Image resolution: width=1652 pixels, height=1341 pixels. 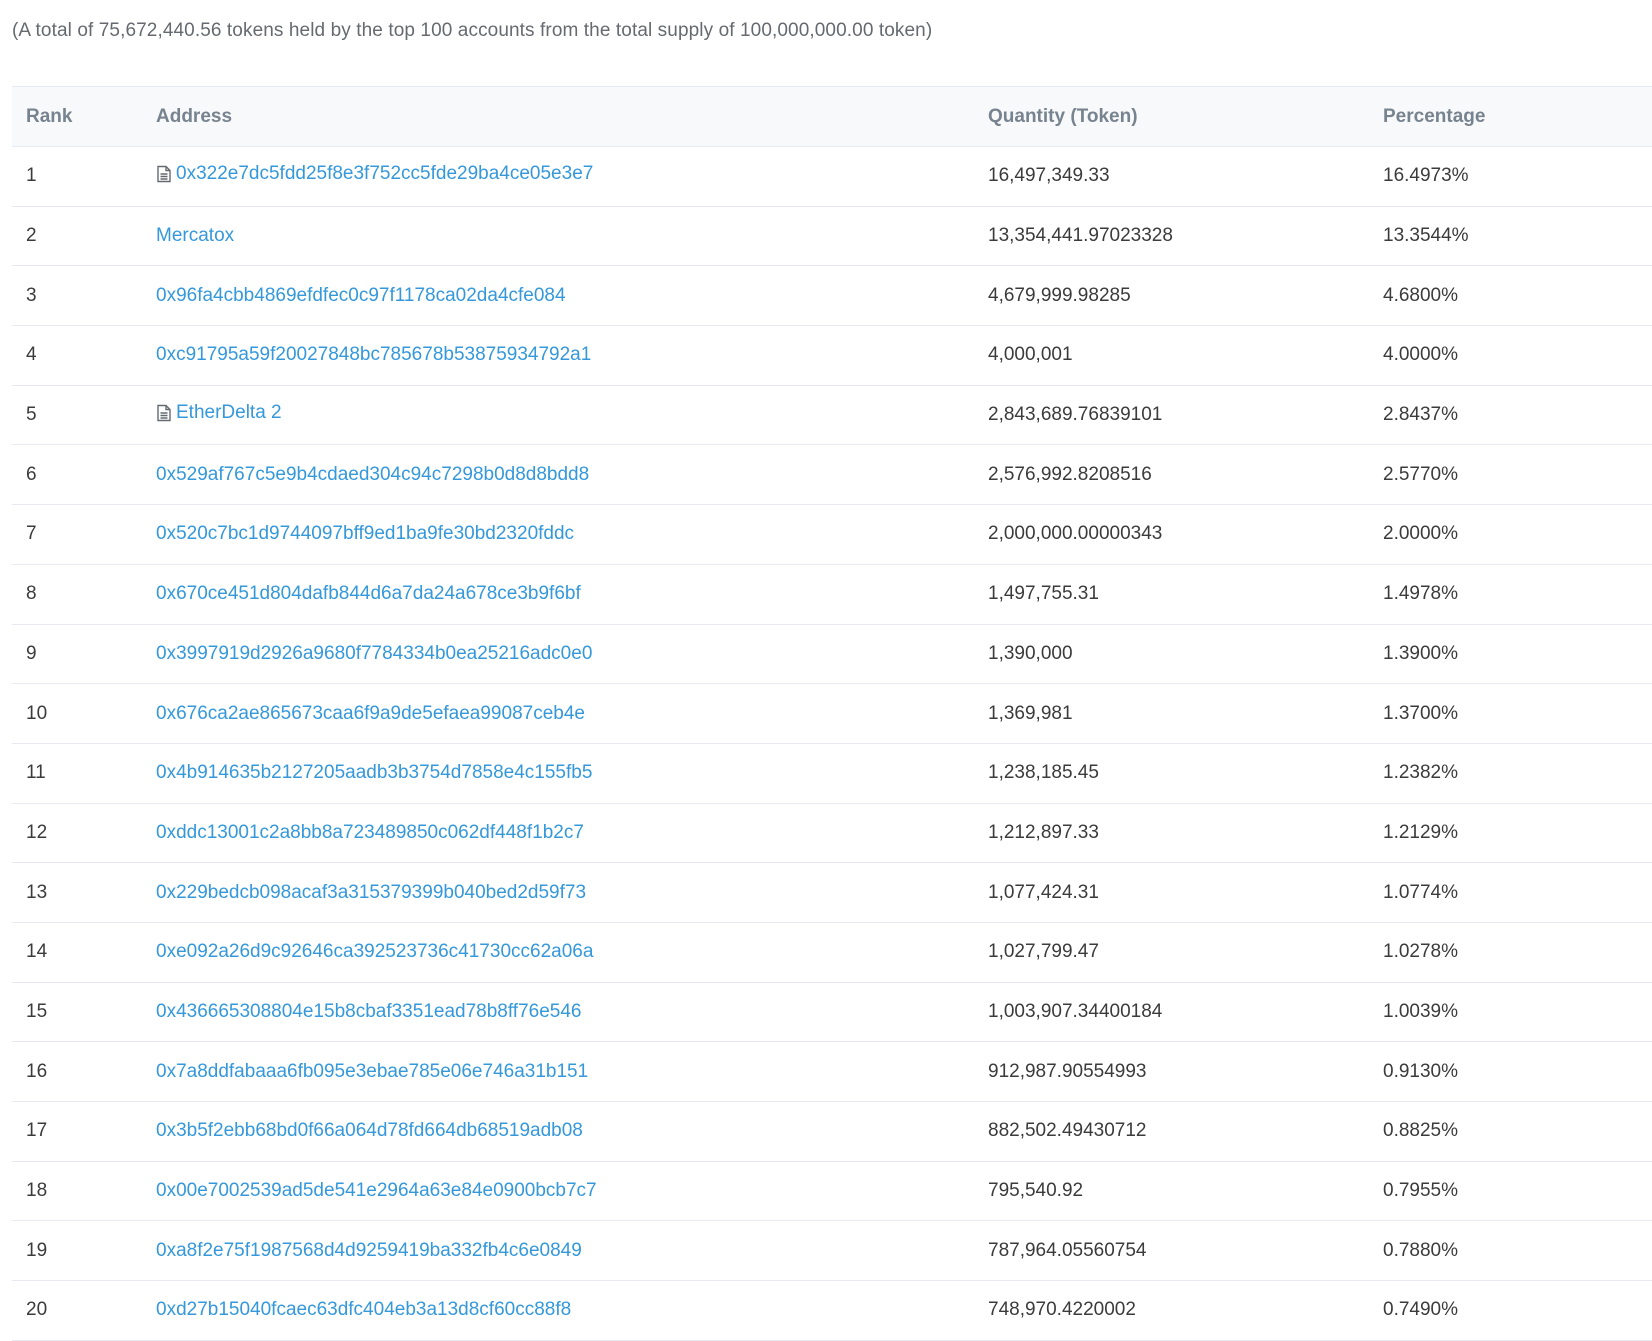 I want to click on percentage-cell: 0.9130%, so click(x=1421, y=1071).